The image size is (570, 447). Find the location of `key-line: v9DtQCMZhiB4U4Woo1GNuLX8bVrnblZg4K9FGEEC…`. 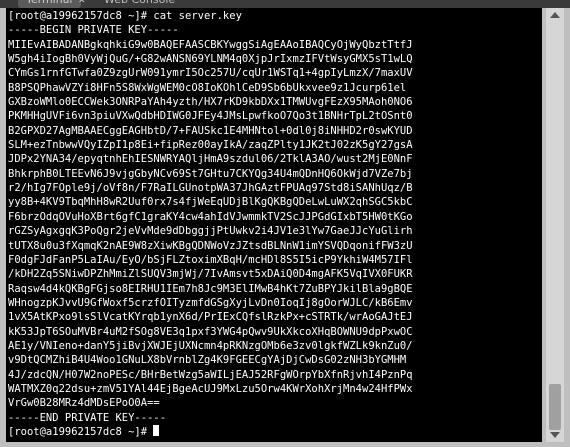

key-line: v9DtQCMZhiB4U4Woo1GNuLX8bVrnblZg4K9FGEEC… is located at coordinates (207, 360).